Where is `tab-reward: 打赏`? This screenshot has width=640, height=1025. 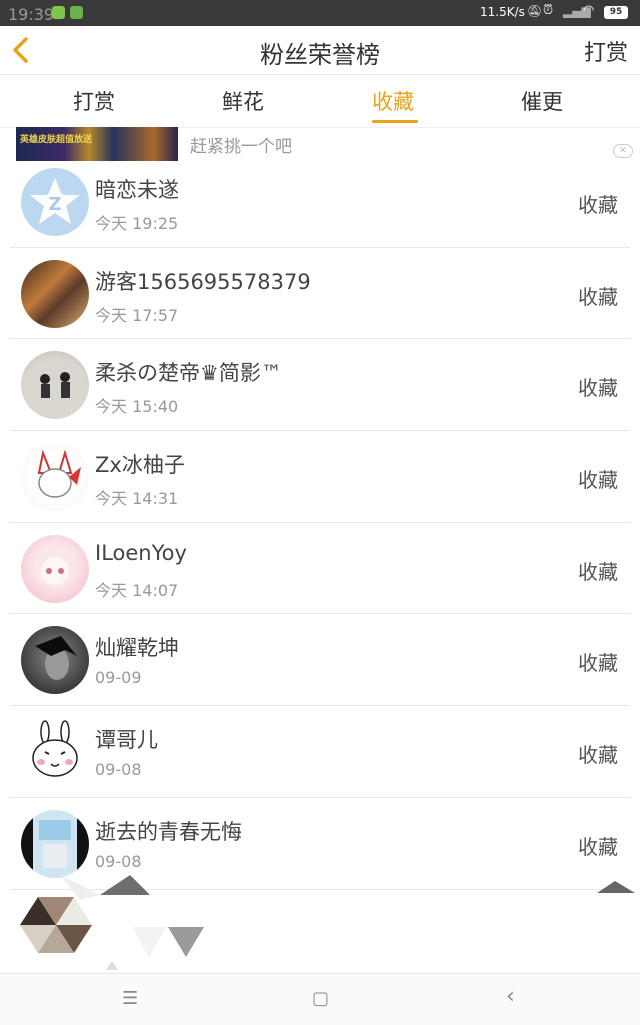 tab-reward: 打赏 is located at coordinates (94, 101).